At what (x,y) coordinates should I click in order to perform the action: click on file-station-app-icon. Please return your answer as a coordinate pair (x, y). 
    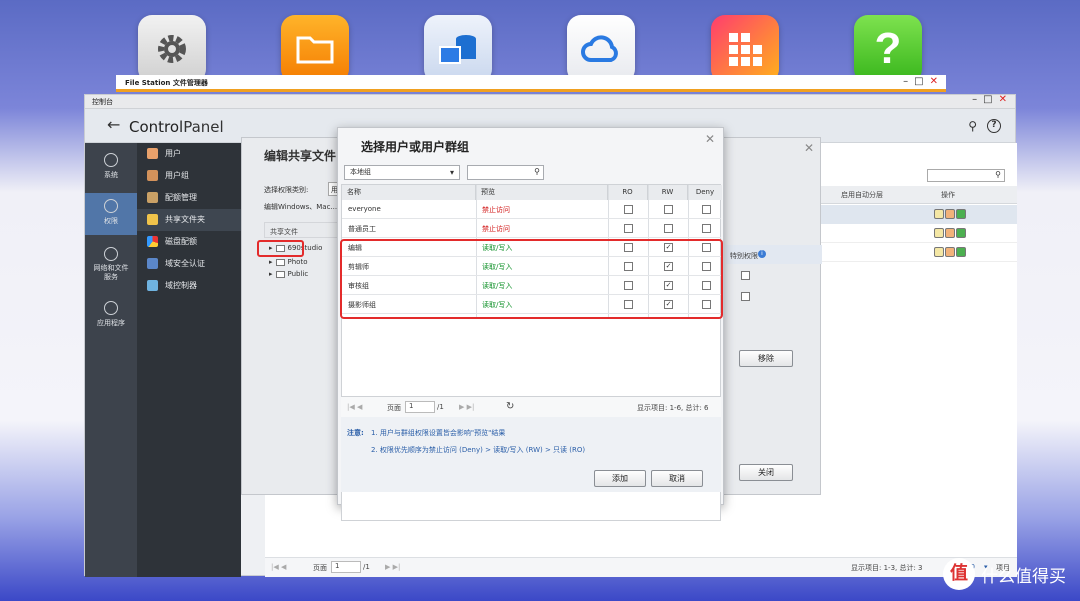
    Looking at the image, I should click on (315, 49).